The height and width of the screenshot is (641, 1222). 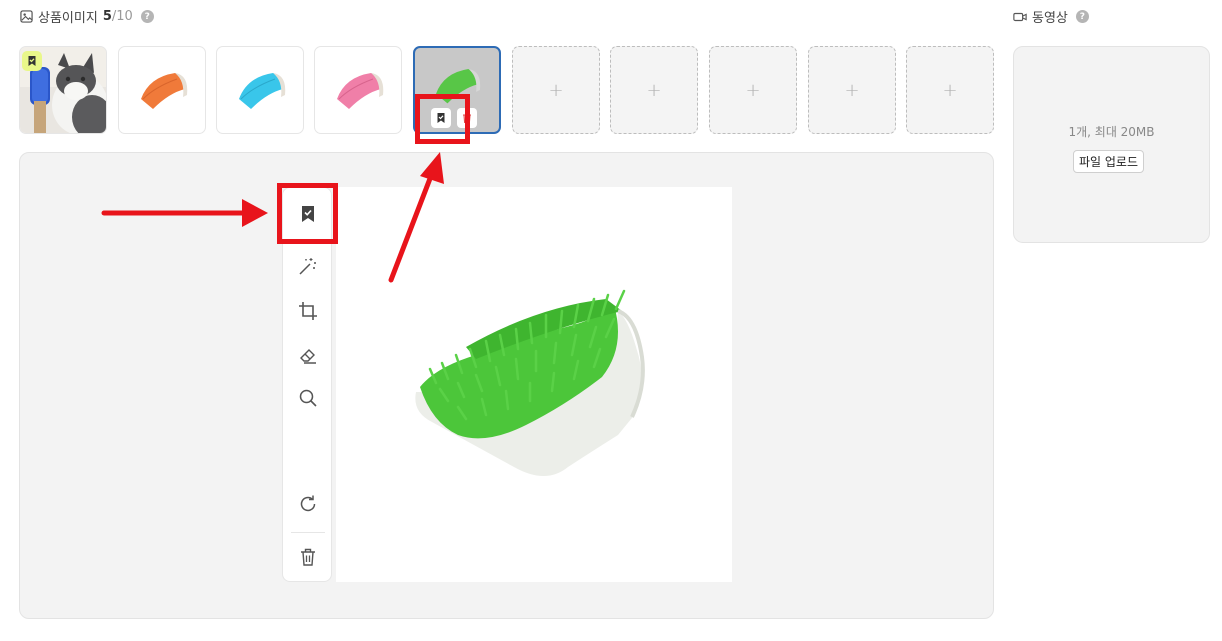 I want to click on empty-slot-9: +, so click(x=852, y=90).